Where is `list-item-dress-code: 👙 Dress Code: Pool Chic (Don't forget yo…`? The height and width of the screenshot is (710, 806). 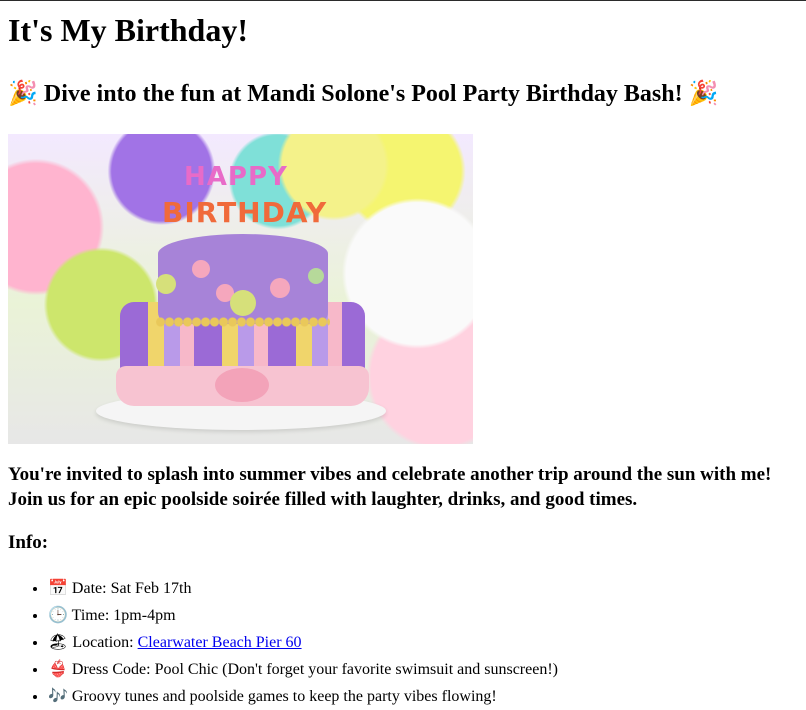
list-item-dress-code: 👙 Dress Code: Pool Chic (Don't forget yo… is located at coordinates (423, 669).